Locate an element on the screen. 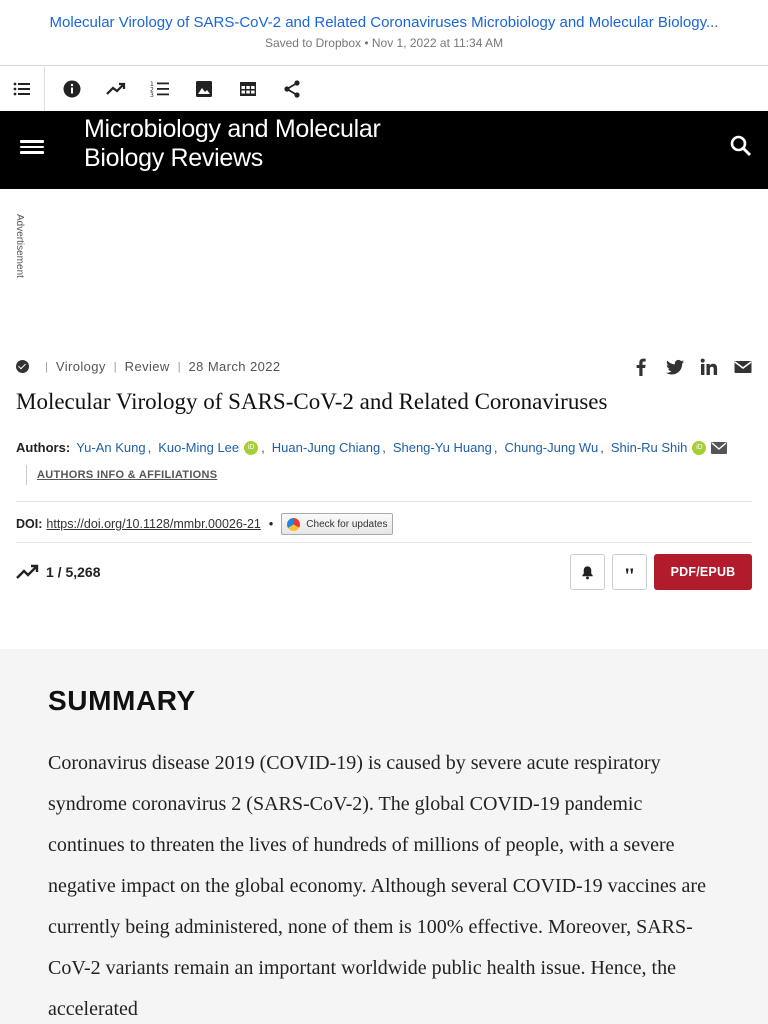 Image resolution: width=768 pixels, height=1024 pixels. article-category: Virology is located at coordinates (81, 366).